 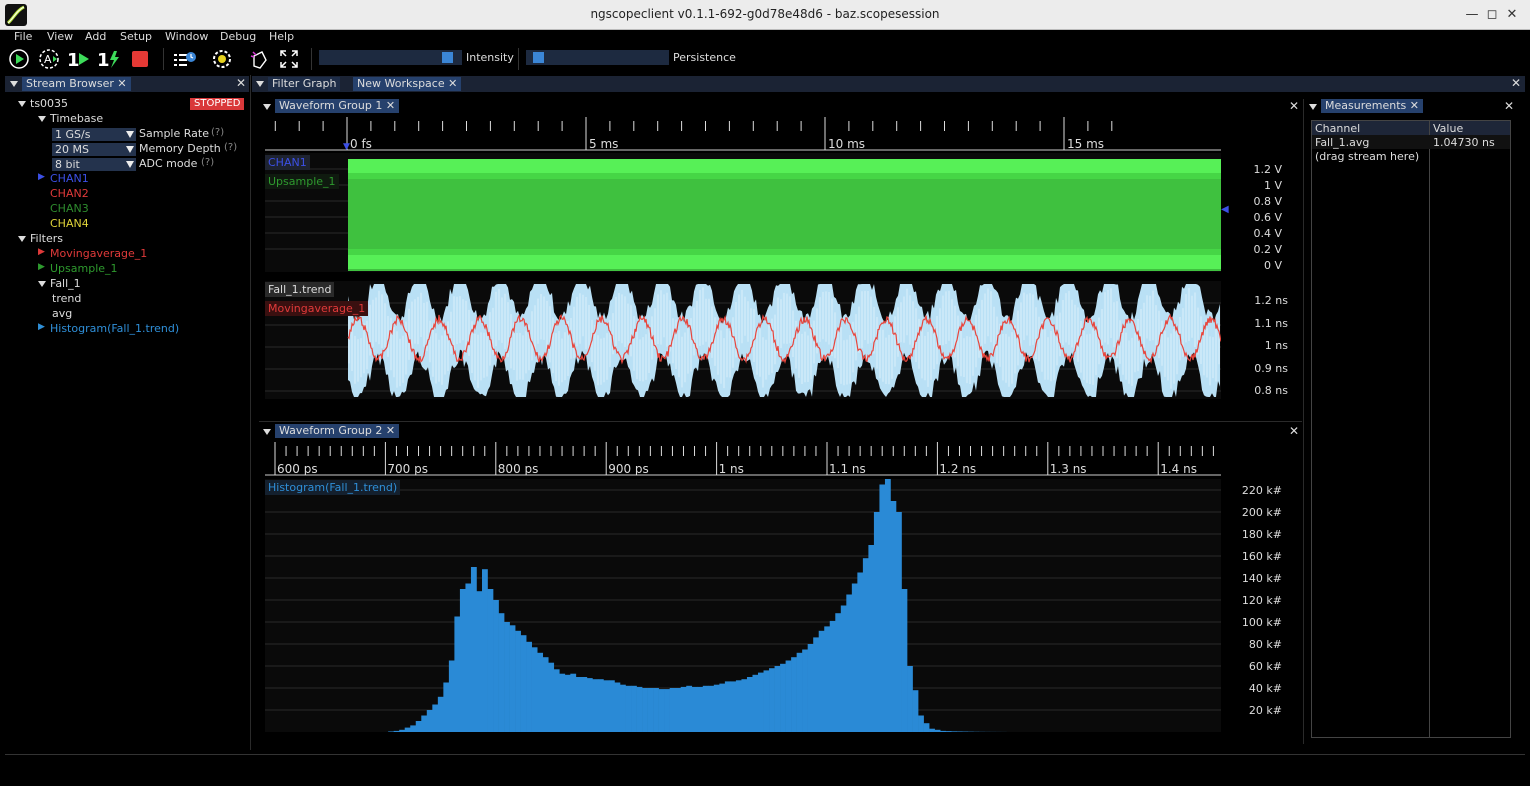 I want to click on status-bar, so click(x=765, y=767).